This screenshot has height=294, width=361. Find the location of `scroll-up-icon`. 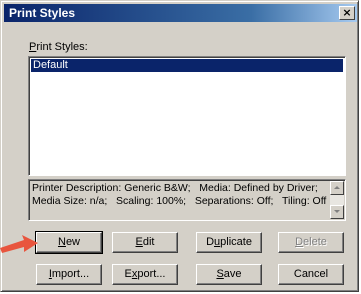

scroll-up-icon is located at coordinates (337, 187).